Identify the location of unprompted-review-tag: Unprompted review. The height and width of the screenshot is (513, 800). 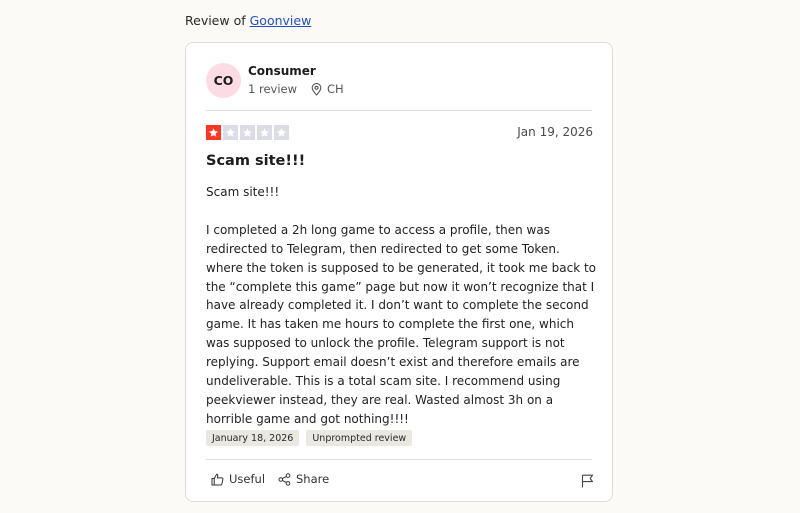
(359, 438).